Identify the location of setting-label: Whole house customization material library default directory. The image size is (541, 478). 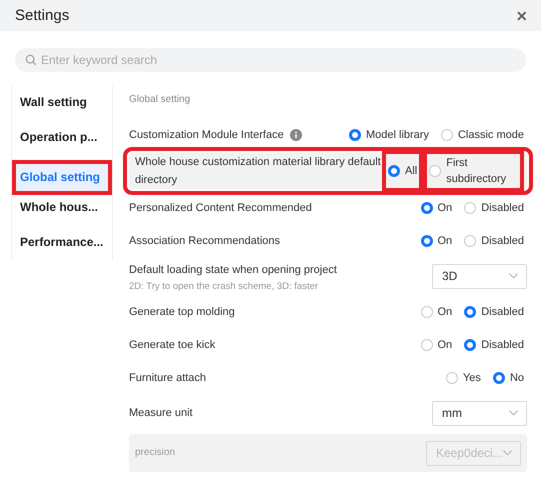
(258, 171).